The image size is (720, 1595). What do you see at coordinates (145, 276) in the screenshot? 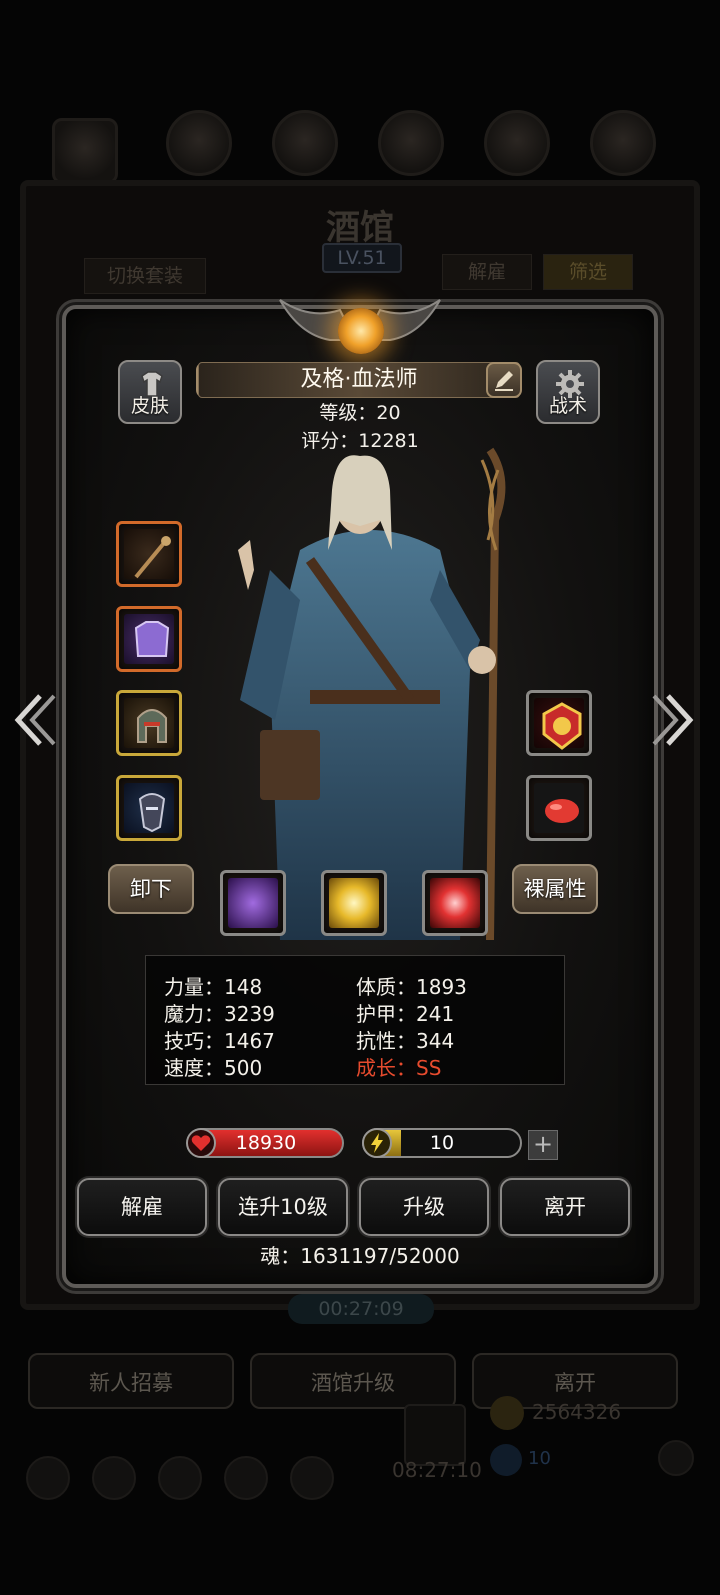
I see `switch-outfit-button: 切换套装` at bounding box center [145, 276].